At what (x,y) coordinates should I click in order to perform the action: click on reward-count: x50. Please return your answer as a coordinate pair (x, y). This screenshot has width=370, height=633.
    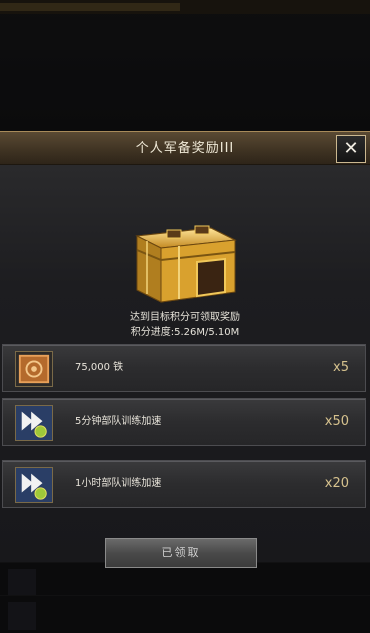
    Looking at the image, I should click on (336, 421).